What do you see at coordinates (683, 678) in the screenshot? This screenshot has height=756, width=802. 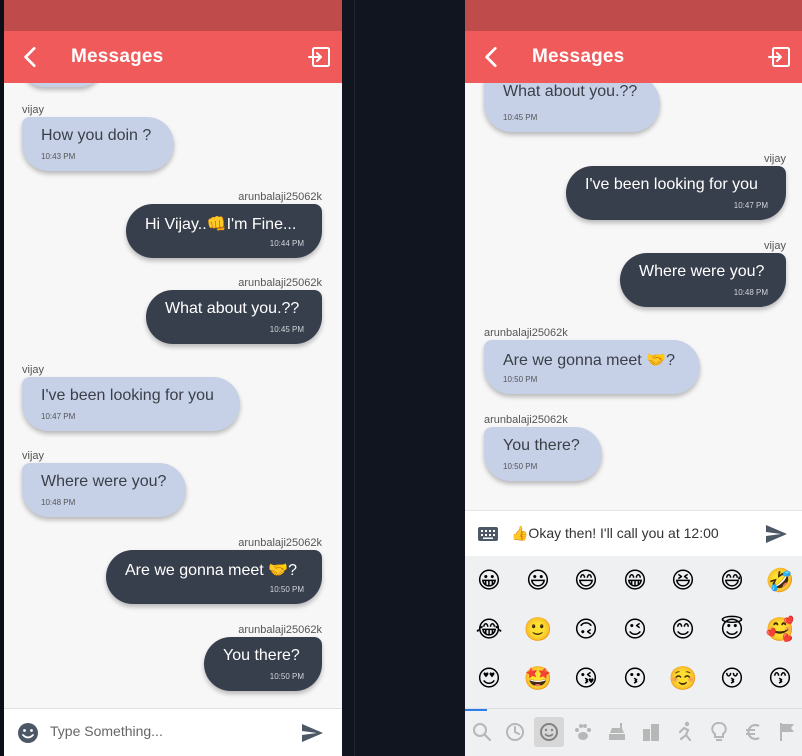 I see `emoji-key: ☺️` at bounding box center [683, 678].